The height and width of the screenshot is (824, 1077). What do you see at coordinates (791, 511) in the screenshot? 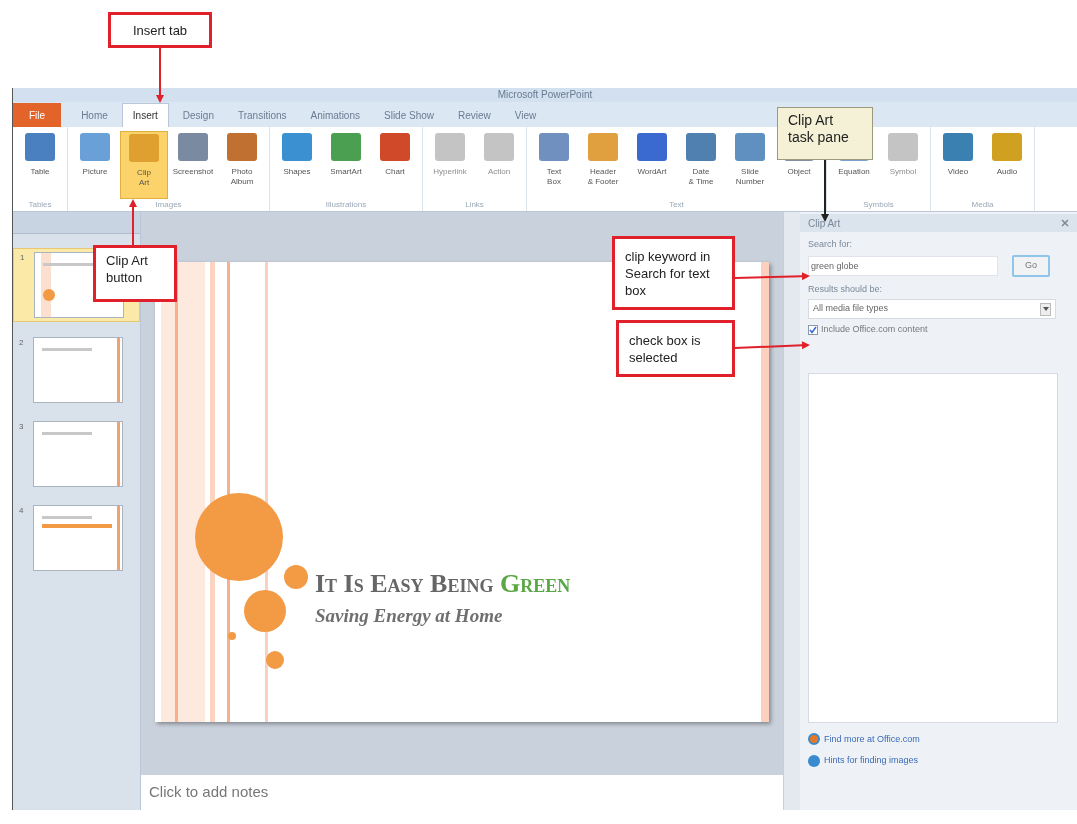
I see `vertical-scrollbar` at bounding box center [791, 511].